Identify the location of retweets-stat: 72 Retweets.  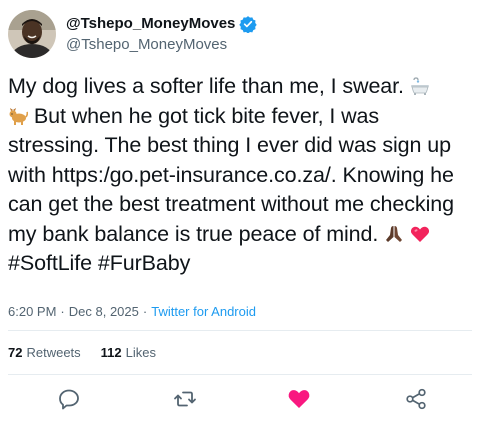
(44, 352).